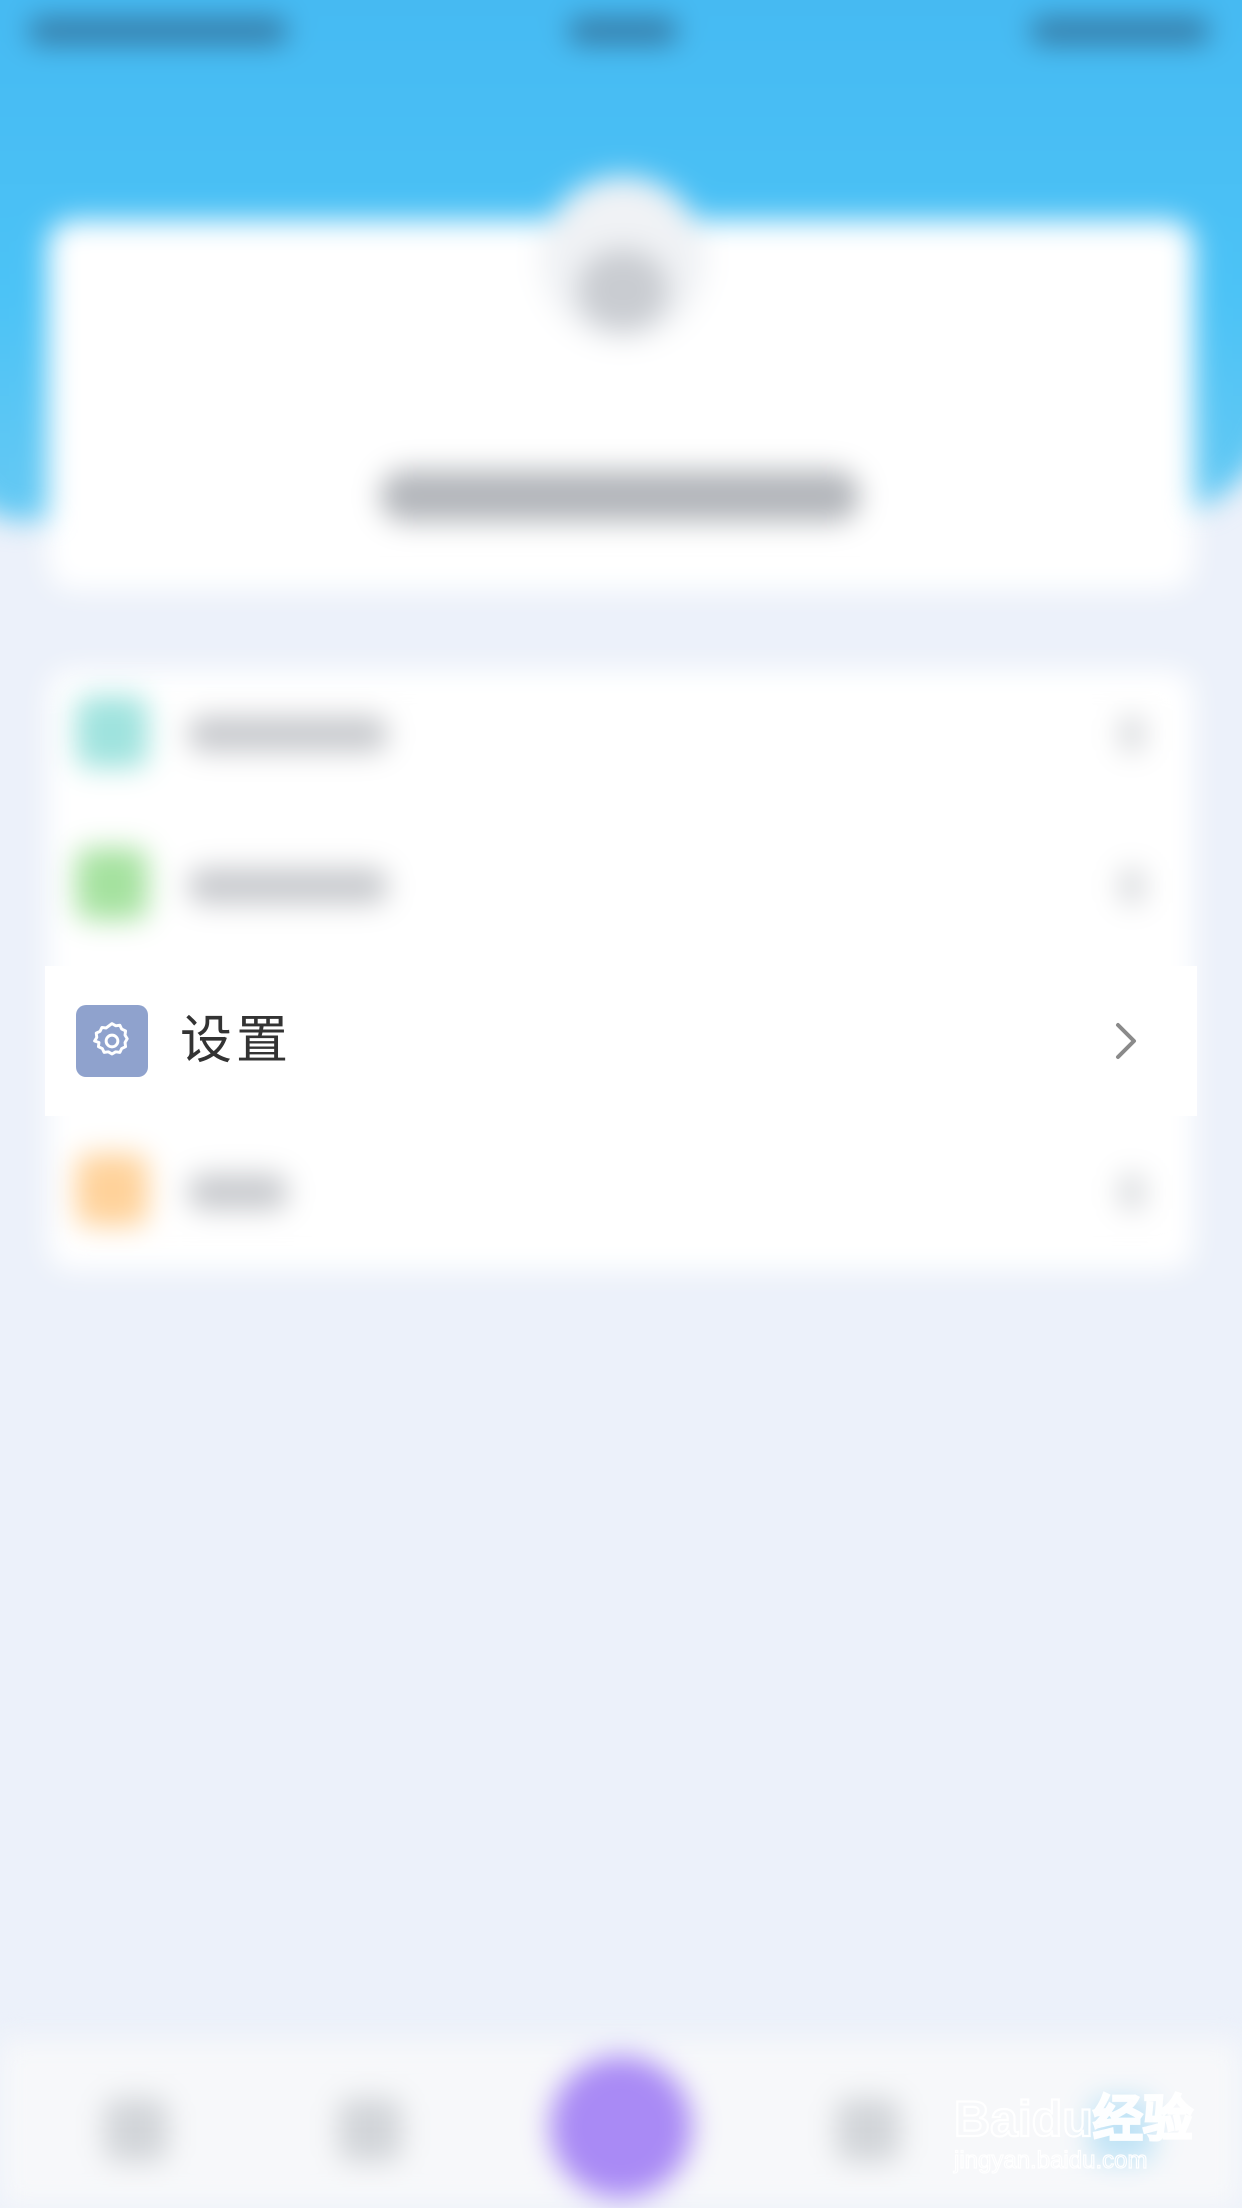 The height and width of the screenshot is (2208, 1242). What do you see at coordinates (112, 1041) in the screenshot?
I see `gear-icon` at bounding box center [112, 1041].